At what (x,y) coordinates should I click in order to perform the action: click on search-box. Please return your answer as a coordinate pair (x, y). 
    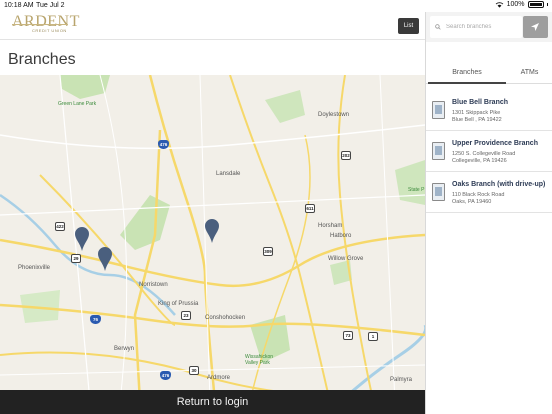
    Looking at the image, I should click on (476, 27).